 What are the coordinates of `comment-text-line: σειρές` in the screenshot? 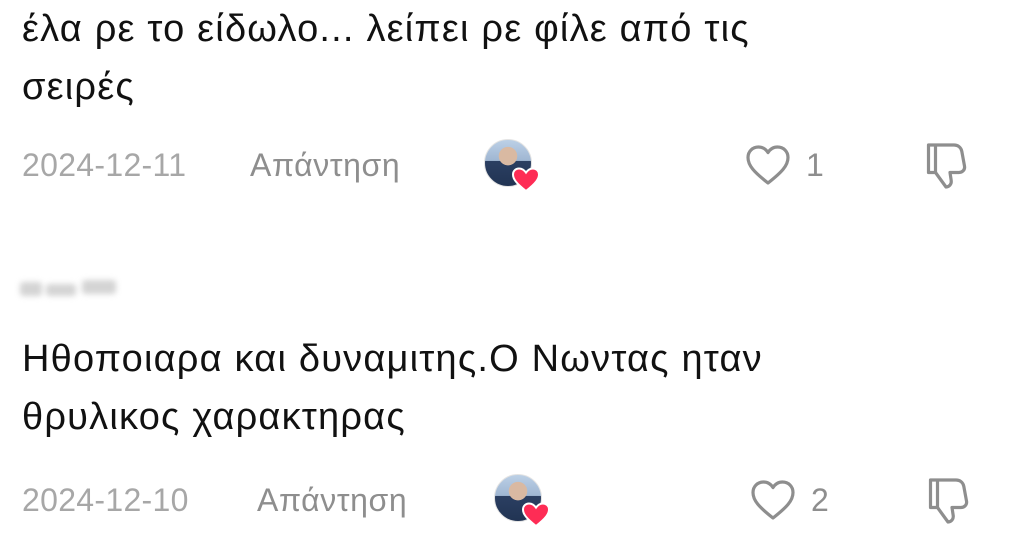 It's located at (78, 87).